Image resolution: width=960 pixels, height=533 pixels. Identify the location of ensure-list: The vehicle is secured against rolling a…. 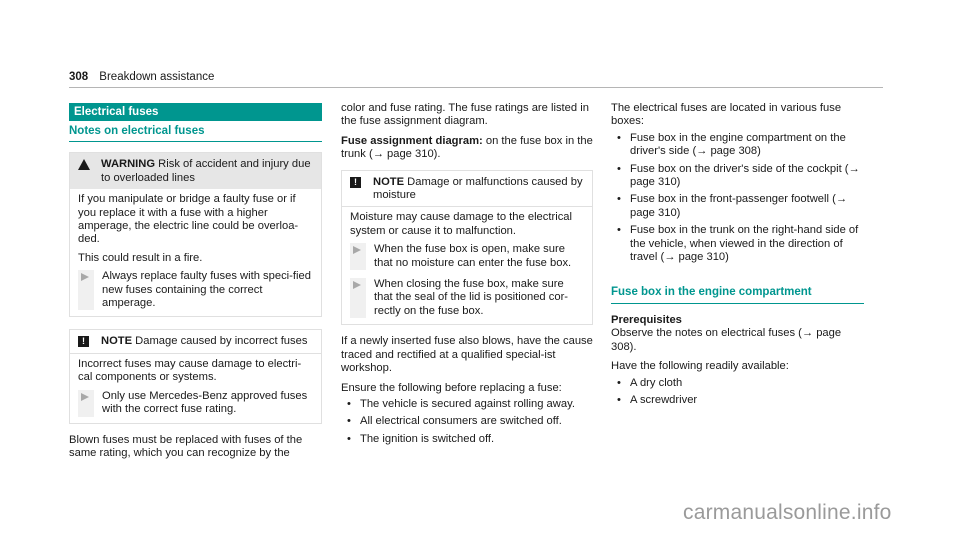
(467, 422).